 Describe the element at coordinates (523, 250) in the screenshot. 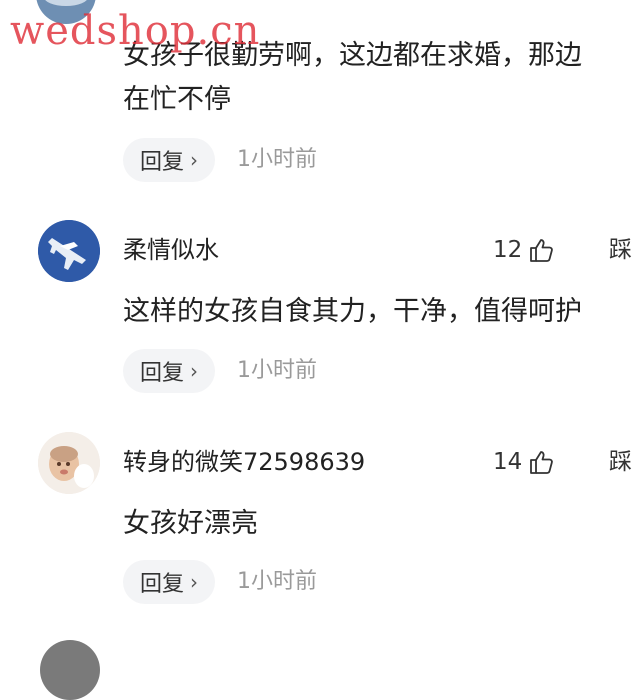

I see `like-button: 12` at that location.